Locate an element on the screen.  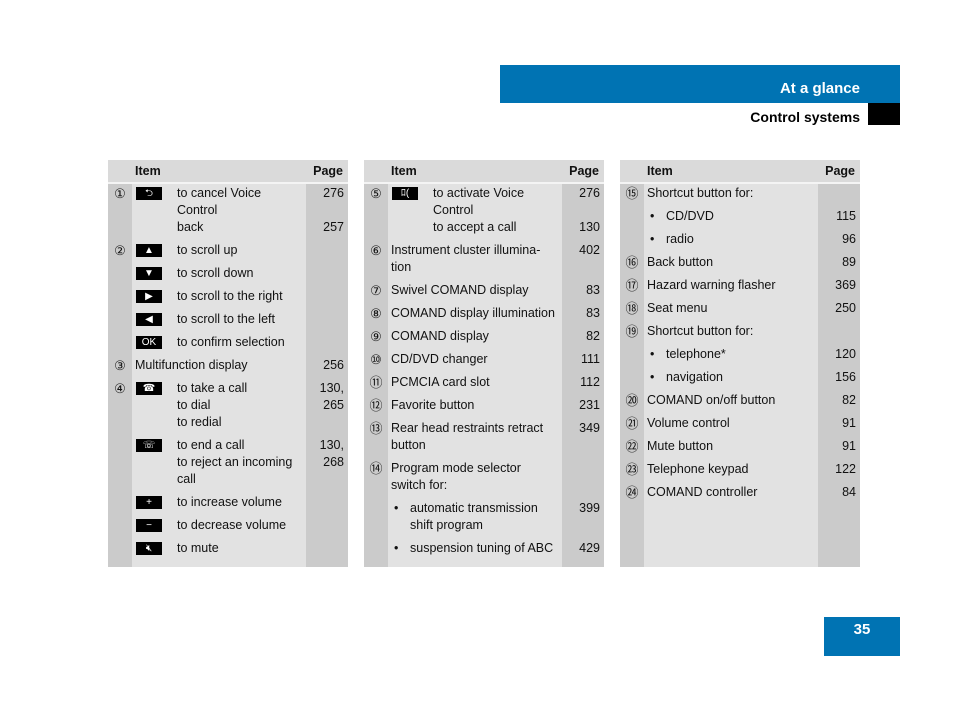
icon-cell: ☎ is located at coordinates (153, 405).